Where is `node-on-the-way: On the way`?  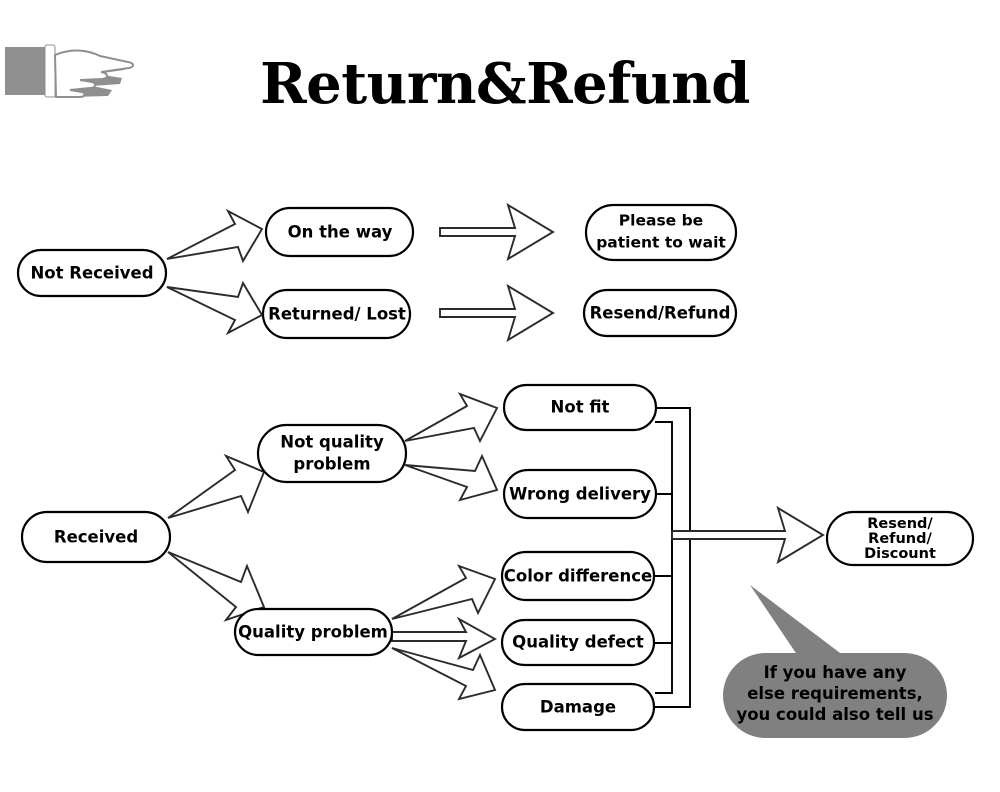 node-on-the-way: On the way is located at coordinates (339, 232).